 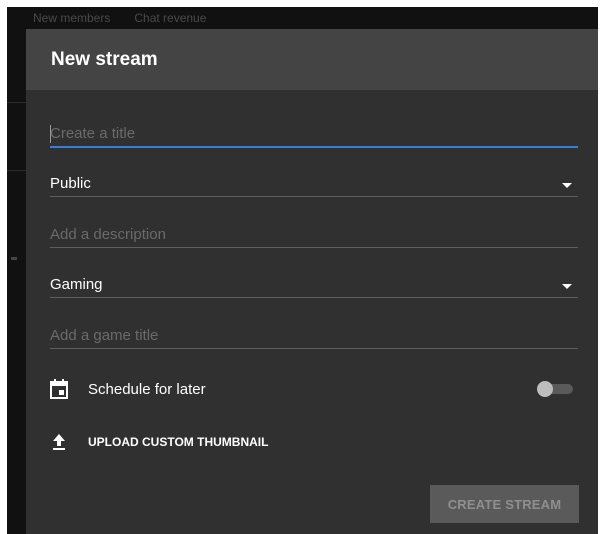 I want to click on schedule-label: Schedule for later, so click(x=147, y=389).